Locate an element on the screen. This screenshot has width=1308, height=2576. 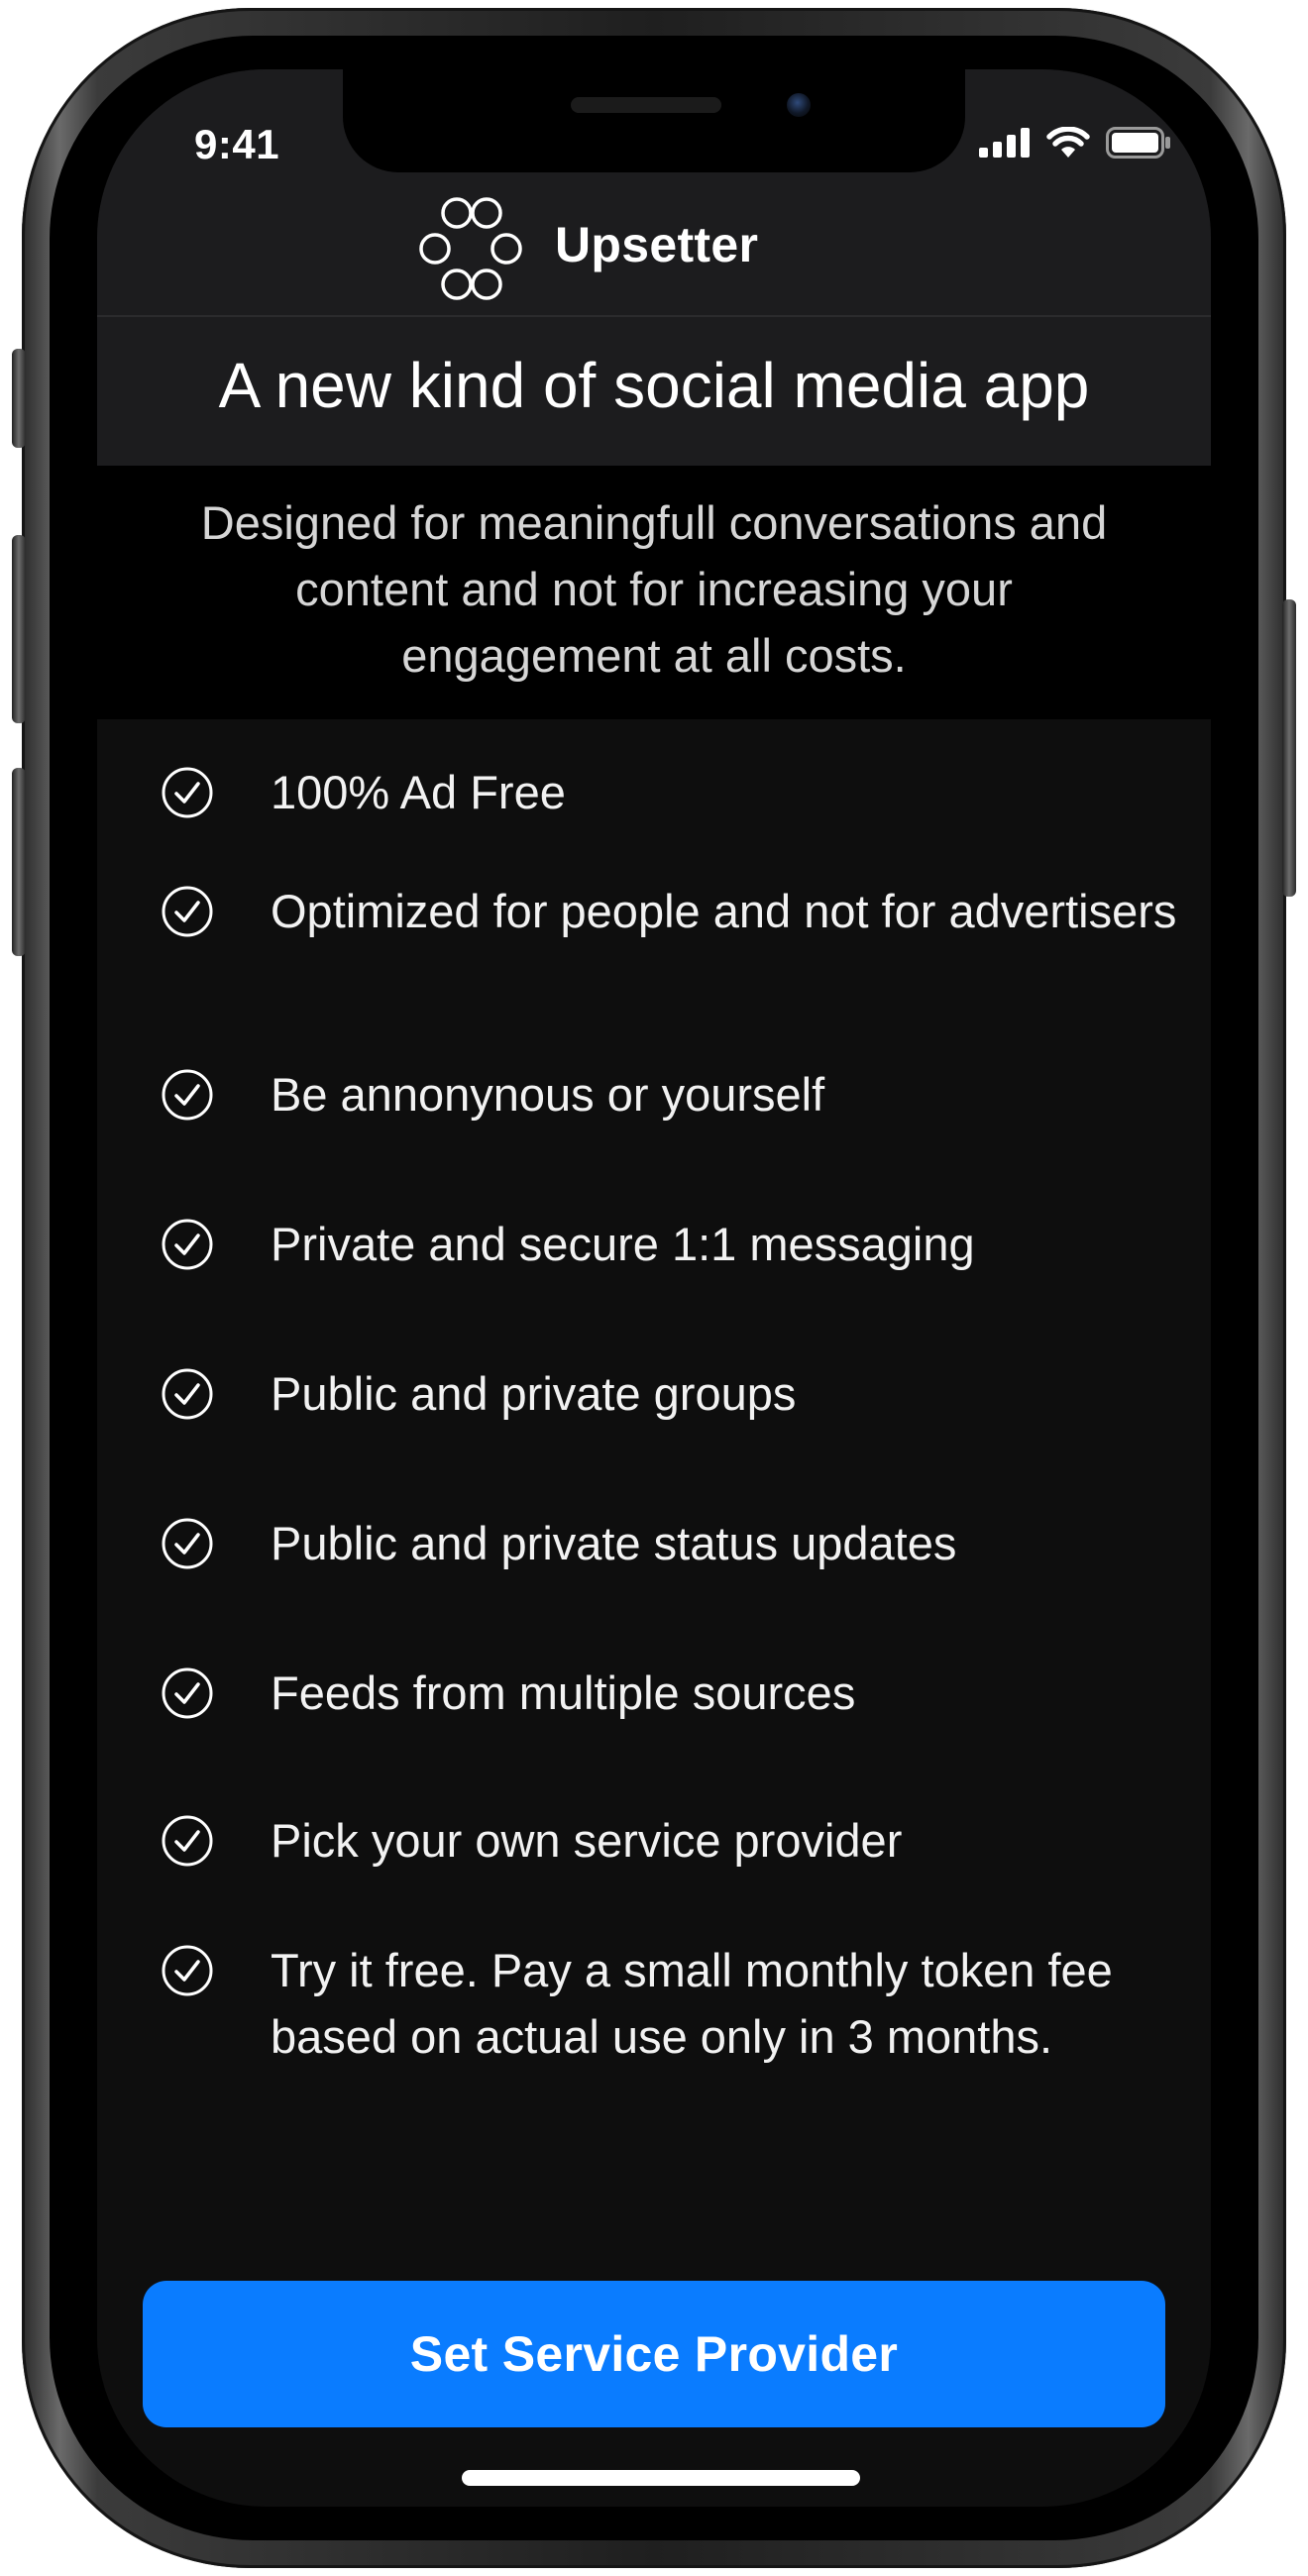
front-camera is located at coordinates (799, 105).